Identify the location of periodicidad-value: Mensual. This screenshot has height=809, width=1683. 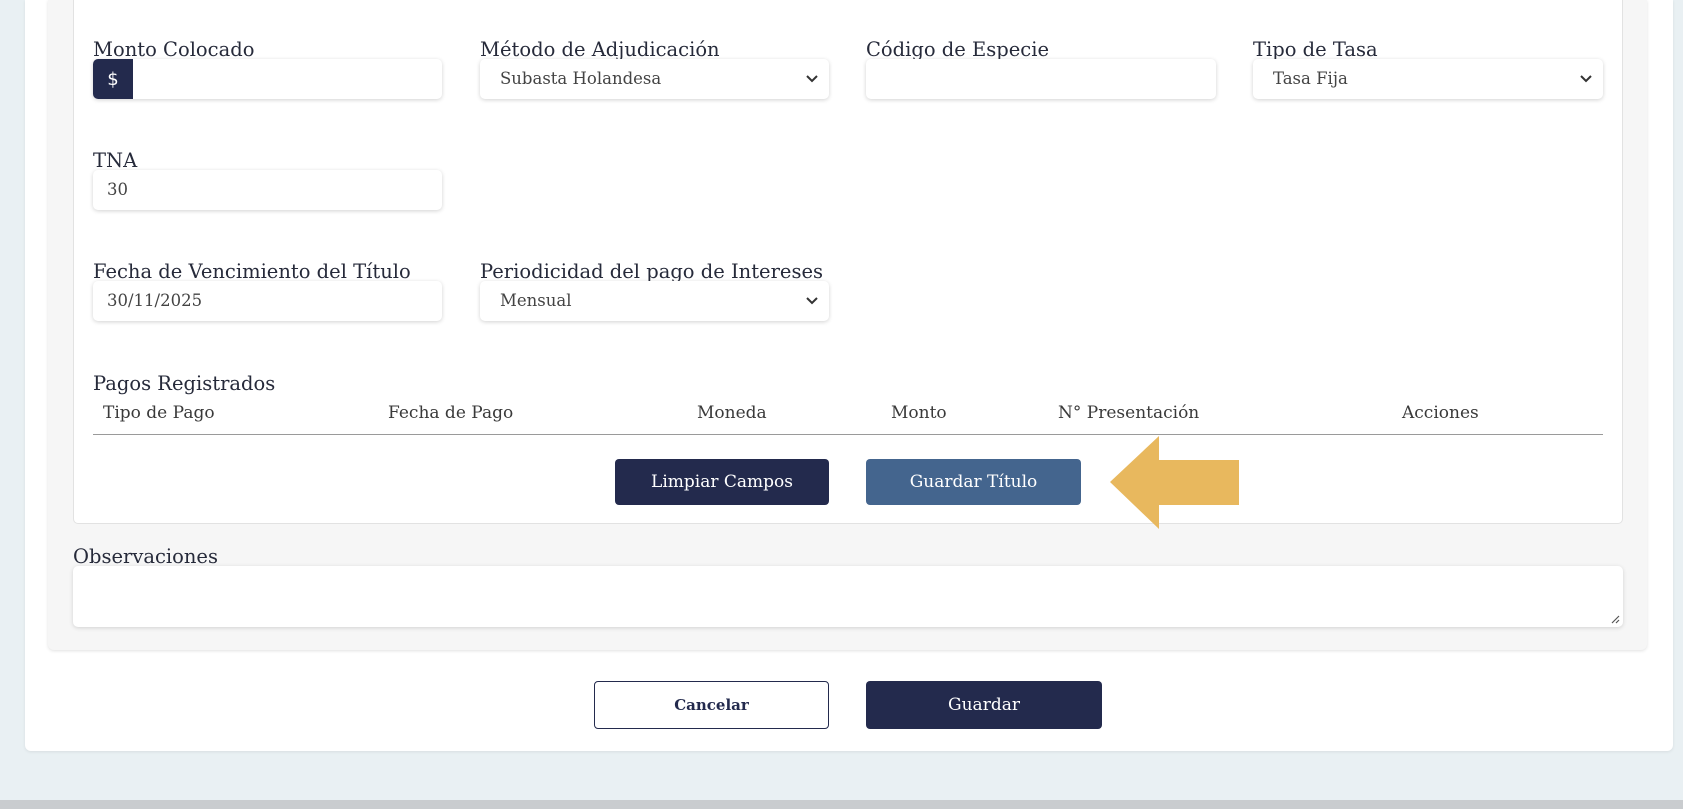
(536, 300).